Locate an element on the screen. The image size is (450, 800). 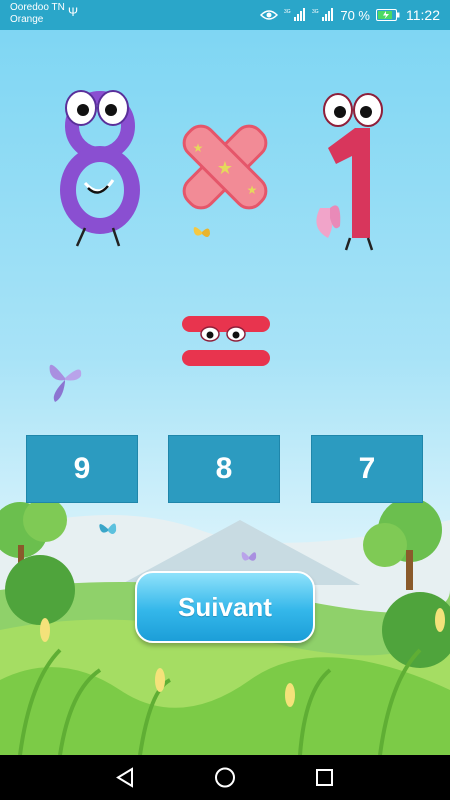
recent-apps-icon is located at coordinates (325, 777).